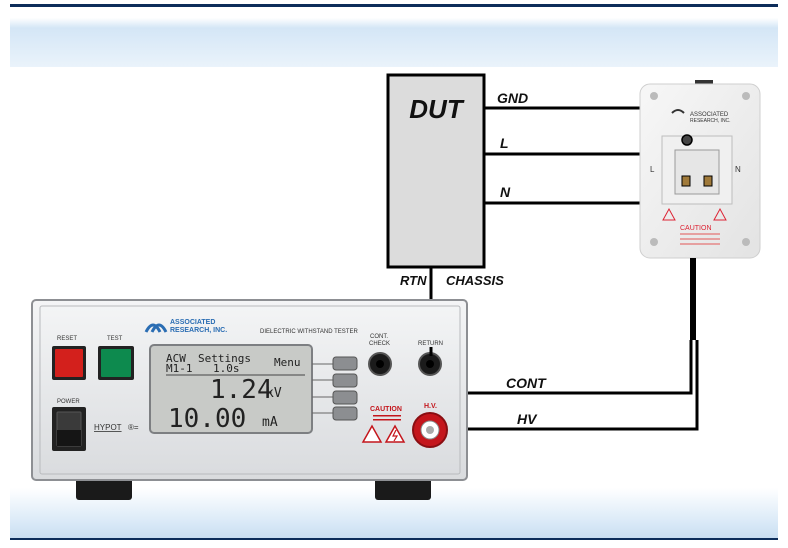  Describe the element at coordinates (413, 280) in the screenshot. I see `rtn-label: RTN` at that location.